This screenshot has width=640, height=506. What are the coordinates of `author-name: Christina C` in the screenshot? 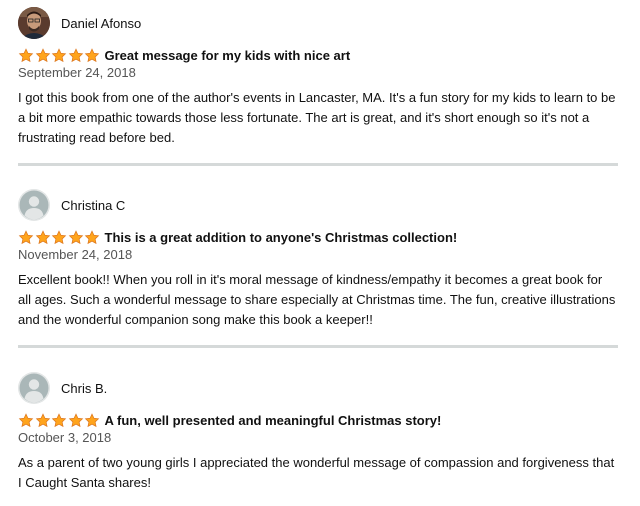 It's located at (93, 205).